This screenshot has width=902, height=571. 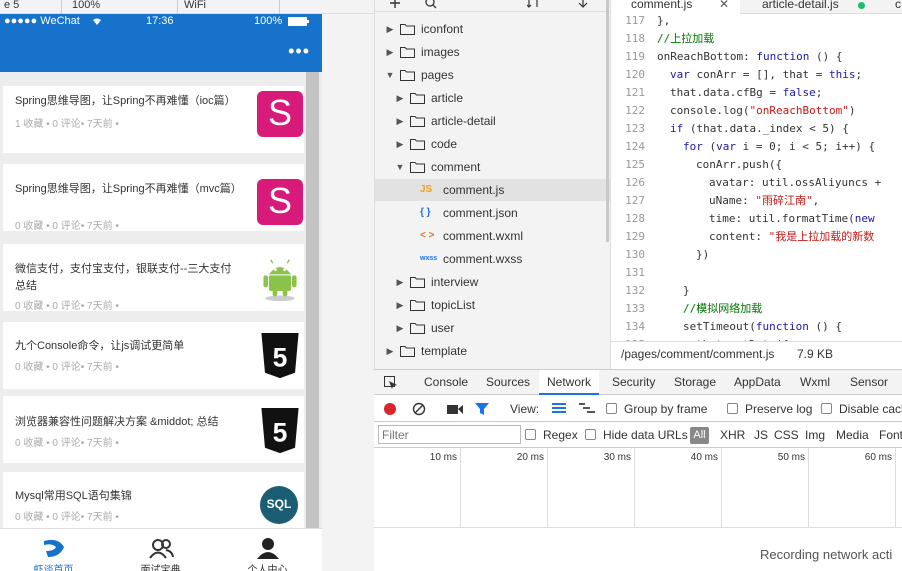 What do you see at coordinates (890, 435) in the screenshot?
I see `filter-type-font: Font` at bounding box center [890, 435].